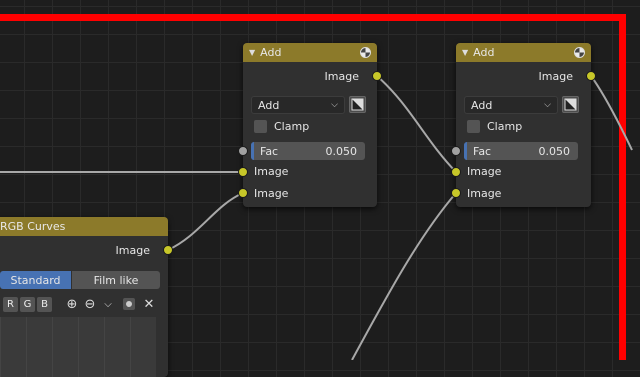  Describe the element at coordinates (129, 304) in the screenshot. I see `dot-icon` at that location.